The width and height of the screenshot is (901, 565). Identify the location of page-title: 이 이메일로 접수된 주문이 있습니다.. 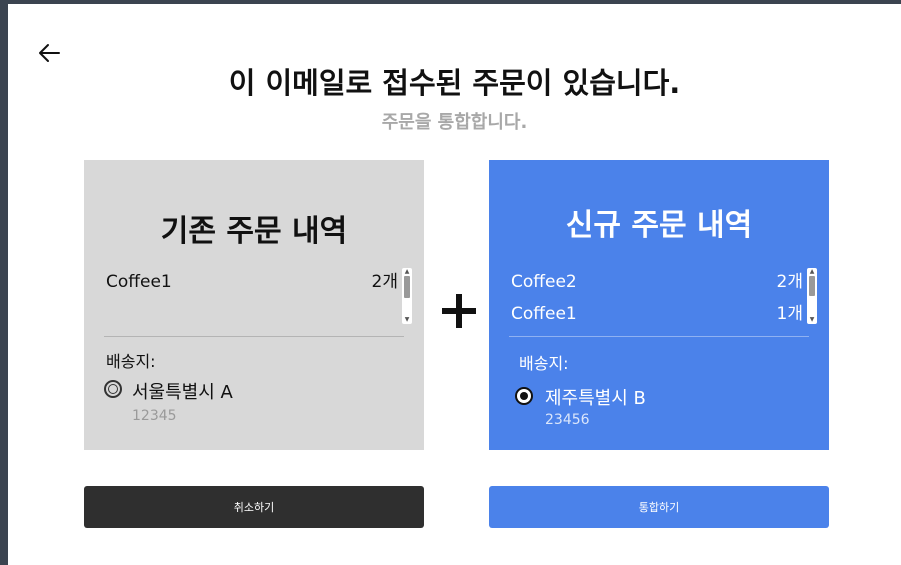
(454, 83).